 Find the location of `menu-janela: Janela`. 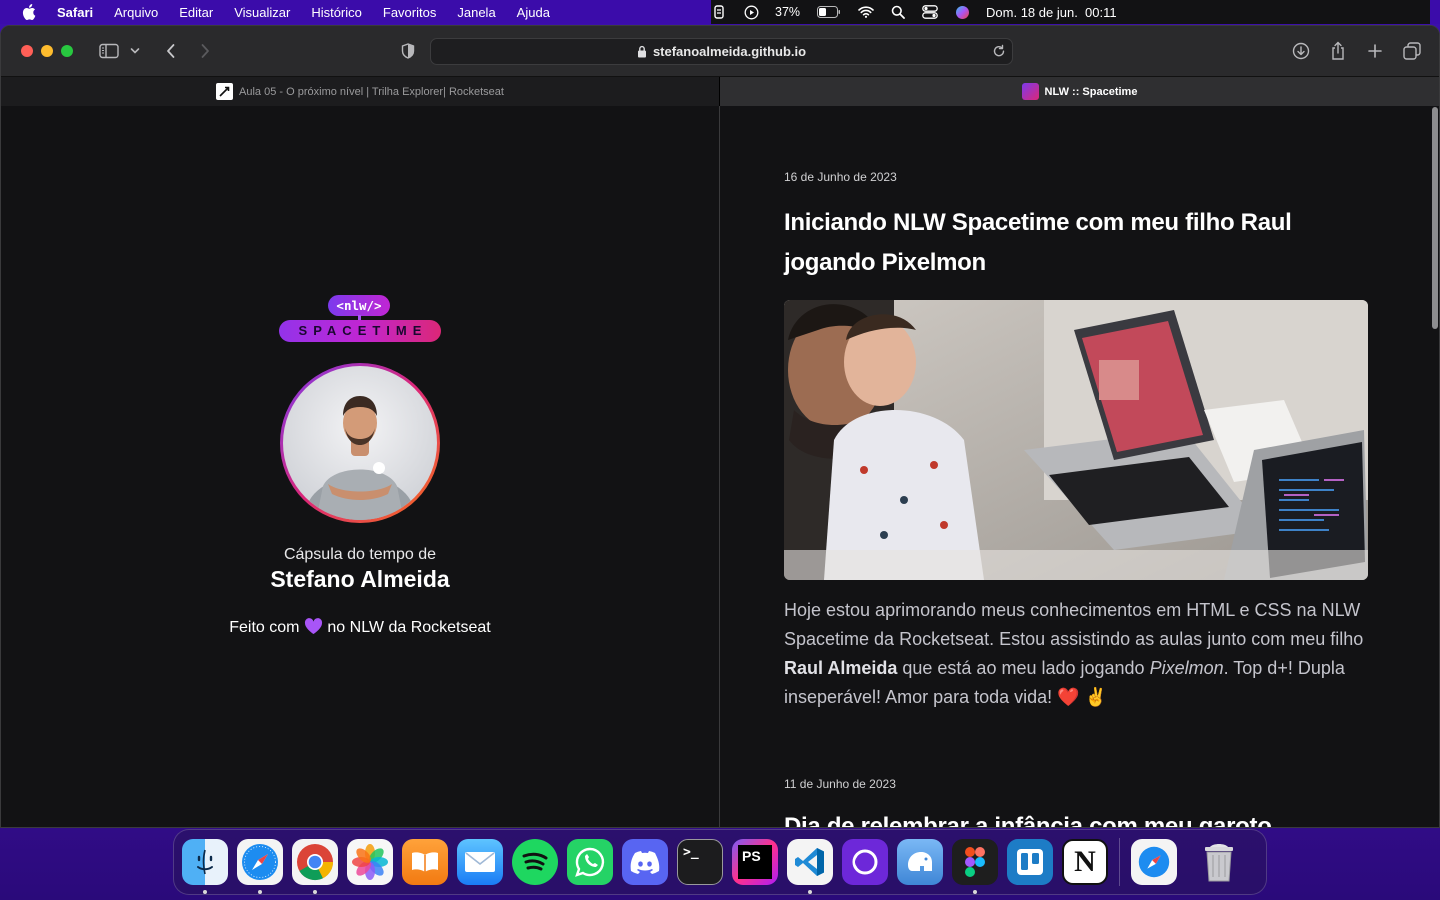

menu-janela: Janela is located at coordinates (476, 12).